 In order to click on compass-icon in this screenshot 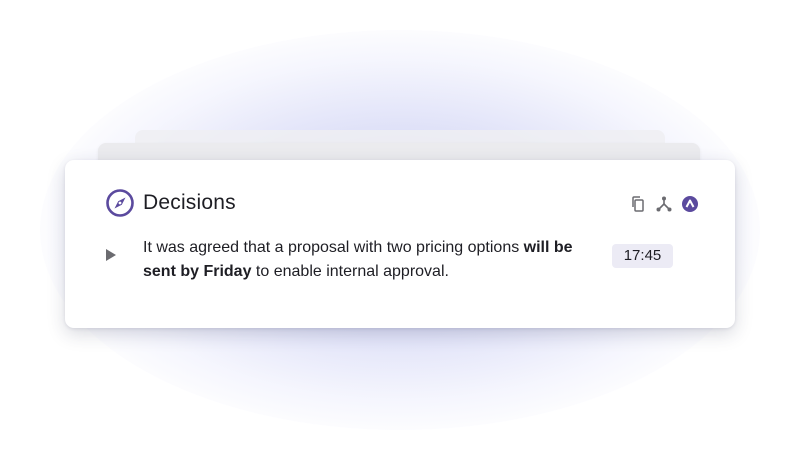, I will do `click(120, 203)`.